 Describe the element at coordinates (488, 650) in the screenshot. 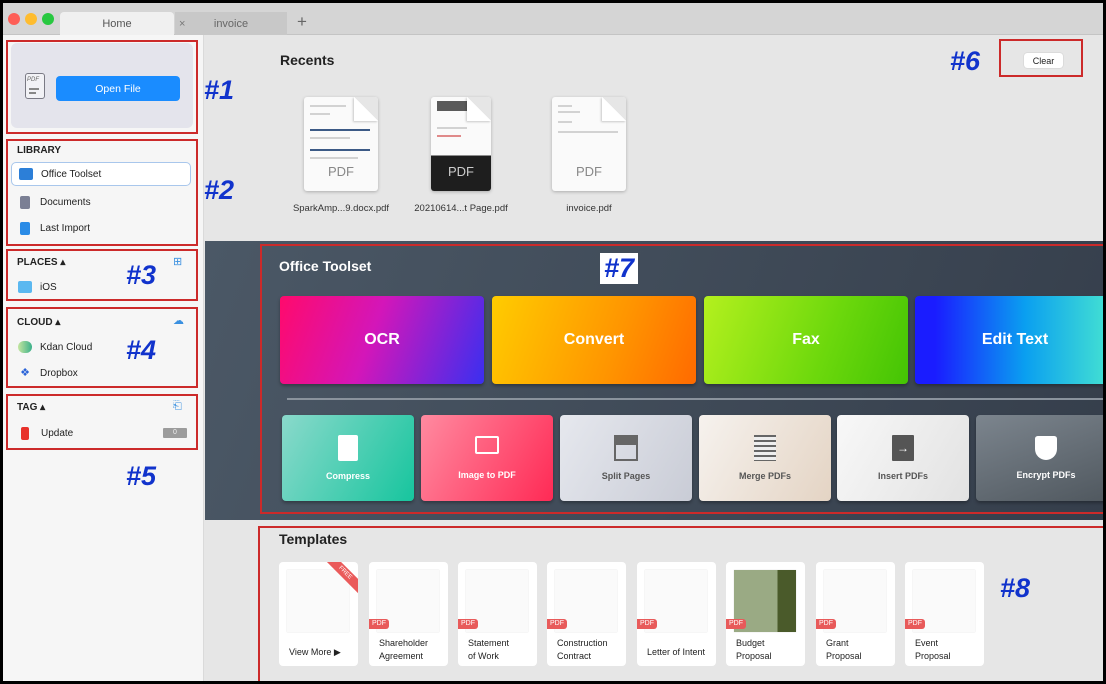

I see `template-label: Statement of Work` at that location.